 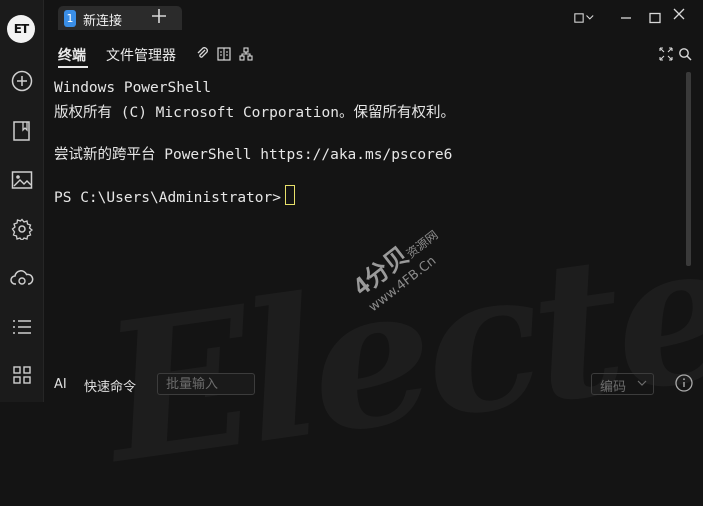 What do you see at coordinates (159, 16) in the screenshot?
I see `add-tab-icon` at bounding box center [159, 16].